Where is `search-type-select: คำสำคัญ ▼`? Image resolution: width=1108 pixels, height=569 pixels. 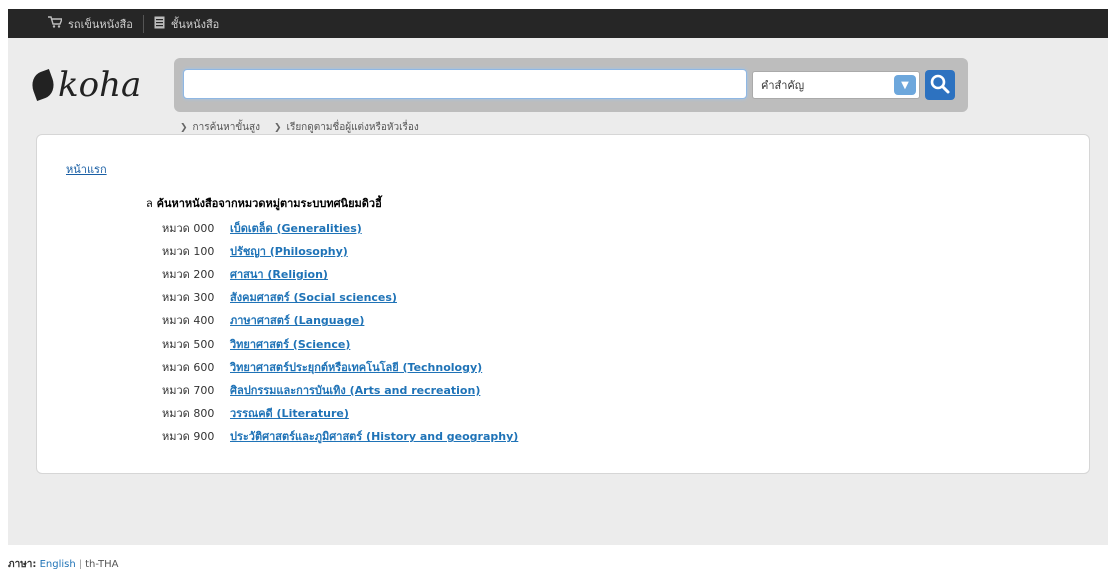
search-type-select: คำสำคัญ ▼ is located at coordinates (836, 85).